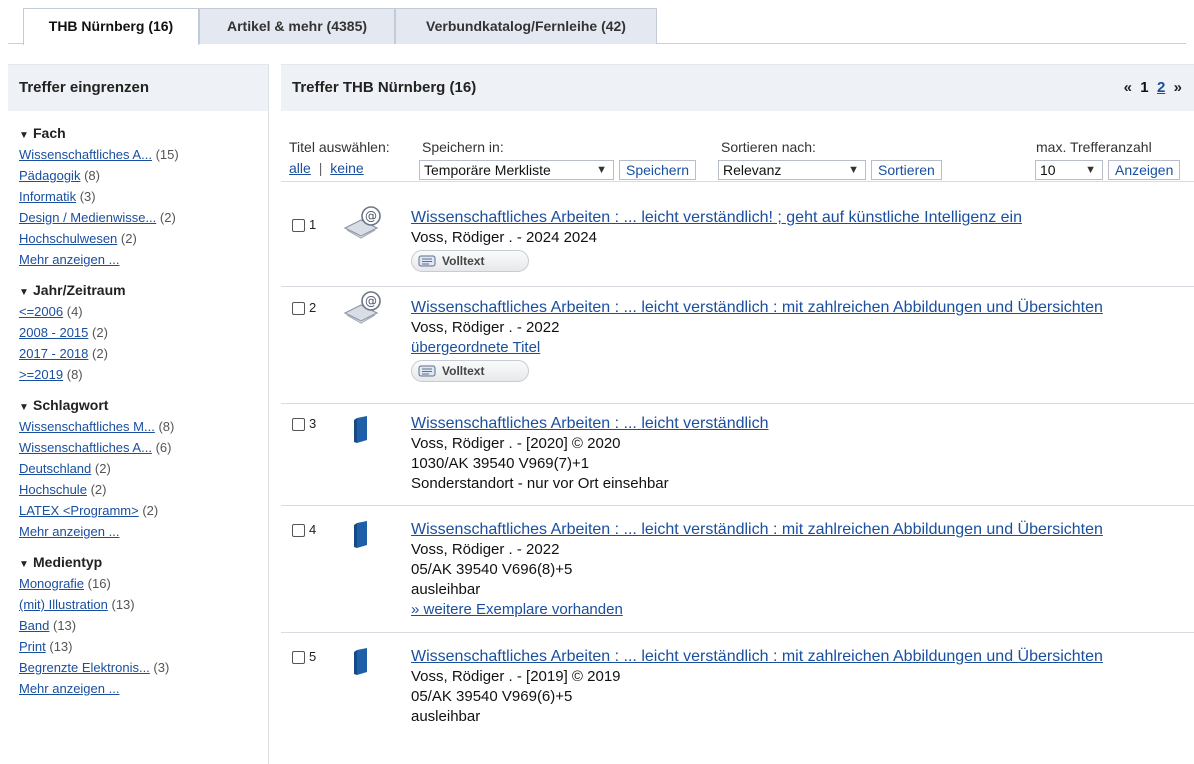 The width and height of the screenshot is (1194, 764). Describe the element at coordinates (516, 443) in the screenshot. I see `result-author: Voss, Rödiger . - [2020] © 2020` at that location.